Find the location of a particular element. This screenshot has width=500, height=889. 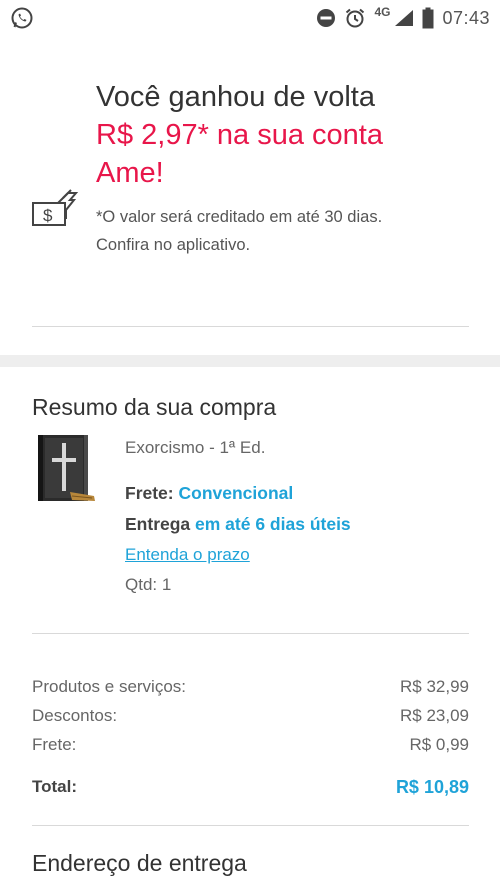

cashback-note-line2: Confira no aplicativo. is located at coordinates (173, 245).